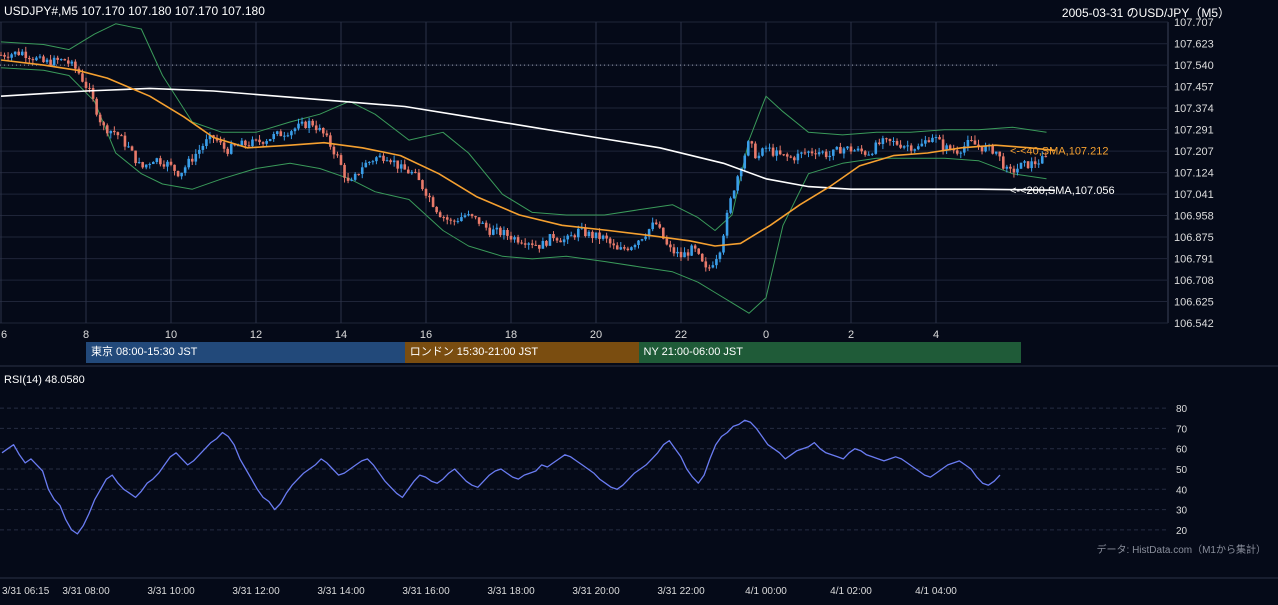 Image resolution: width=1278 pixels, height=605 pixels. I want to click on price-tick-label: 107.374, so click(1194, 109).